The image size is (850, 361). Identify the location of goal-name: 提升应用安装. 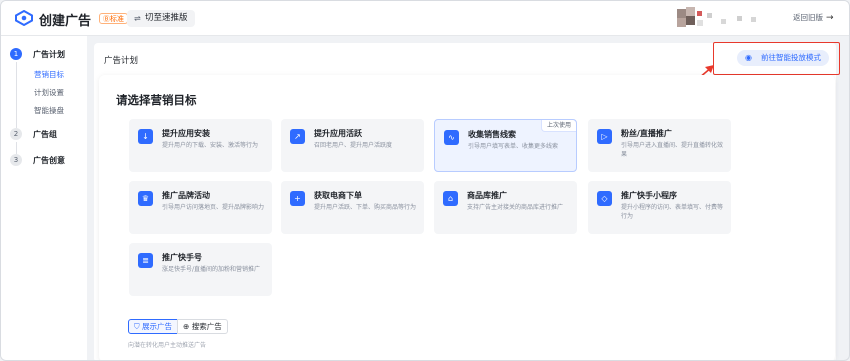
(186, 133).